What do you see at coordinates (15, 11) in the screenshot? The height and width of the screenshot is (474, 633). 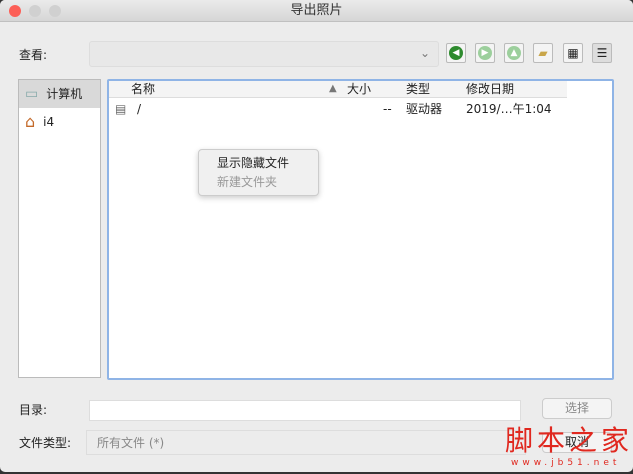 I see `close-button` at bounding box center [15, 11].